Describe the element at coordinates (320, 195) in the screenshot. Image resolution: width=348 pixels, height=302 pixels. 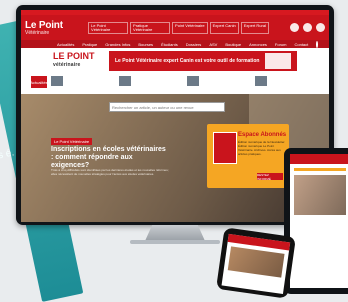
I see `tablet-article-image` at that location.